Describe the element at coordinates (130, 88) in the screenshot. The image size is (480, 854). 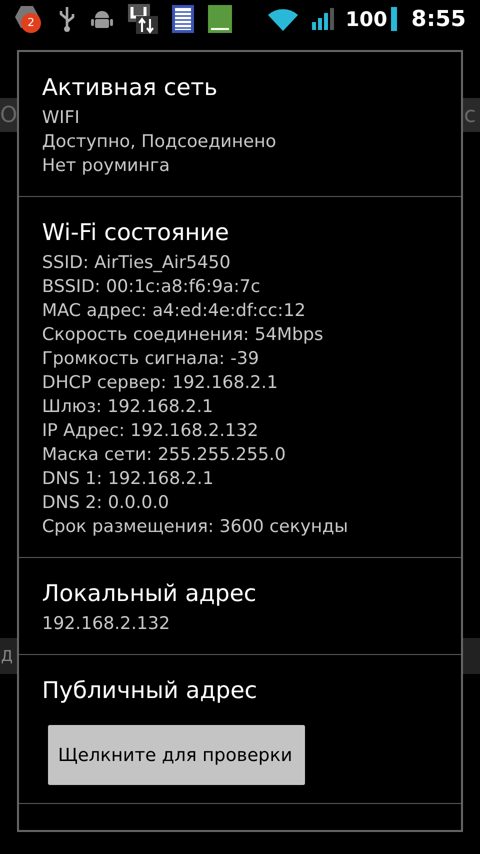
I see `section-title: Активная сеть` at that location.